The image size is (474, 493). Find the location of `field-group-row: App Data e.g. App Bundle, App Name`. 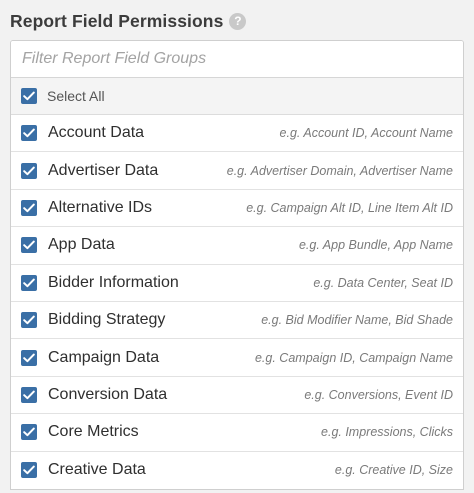

field-group-row: App Data e.g. App Bundle, App Name is located at coordinates (237, 246).